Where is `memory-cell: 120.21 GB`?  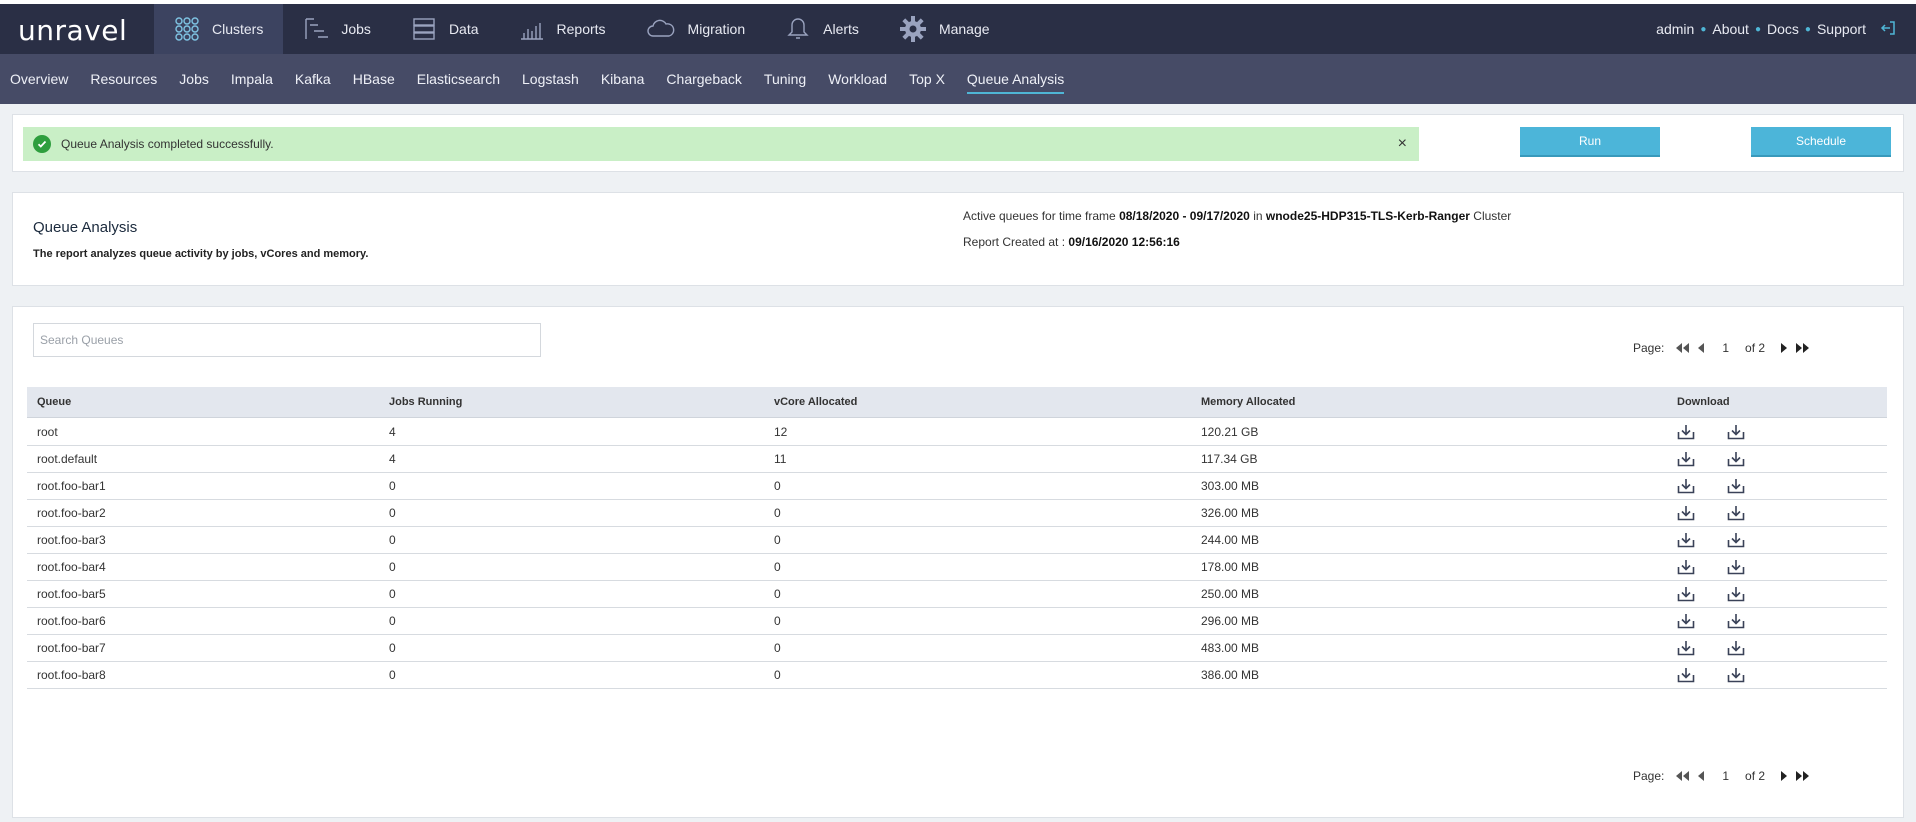 memory-cell: 120.21 GB is located at coordinates (1230, 432).